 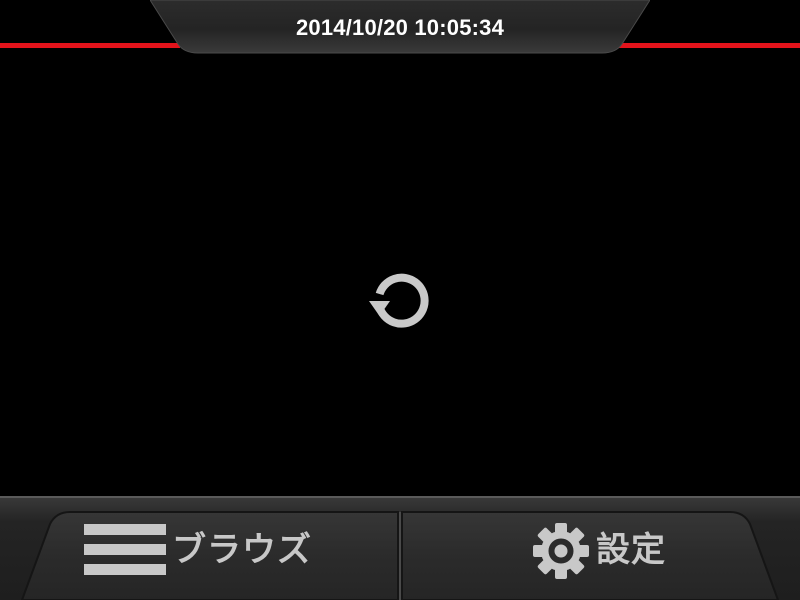 I want to click on settings-button: 設定, so click(x=572, y=556).